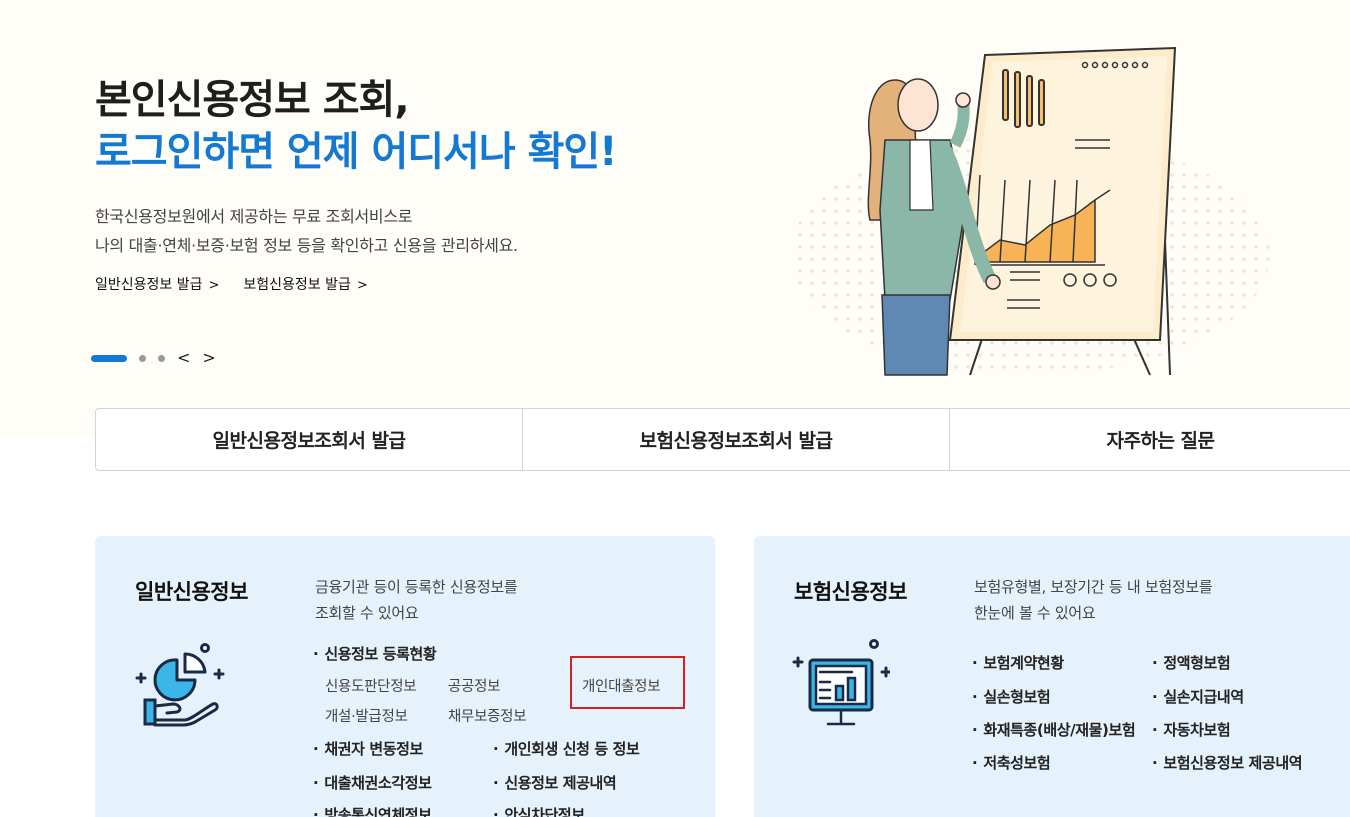 This screenshot has width=1350, height=817. Describe the element at coordinates (371, 685) in the screenshot. I see `sub-item-credit-judgment: 신용도판단정보` at that location.